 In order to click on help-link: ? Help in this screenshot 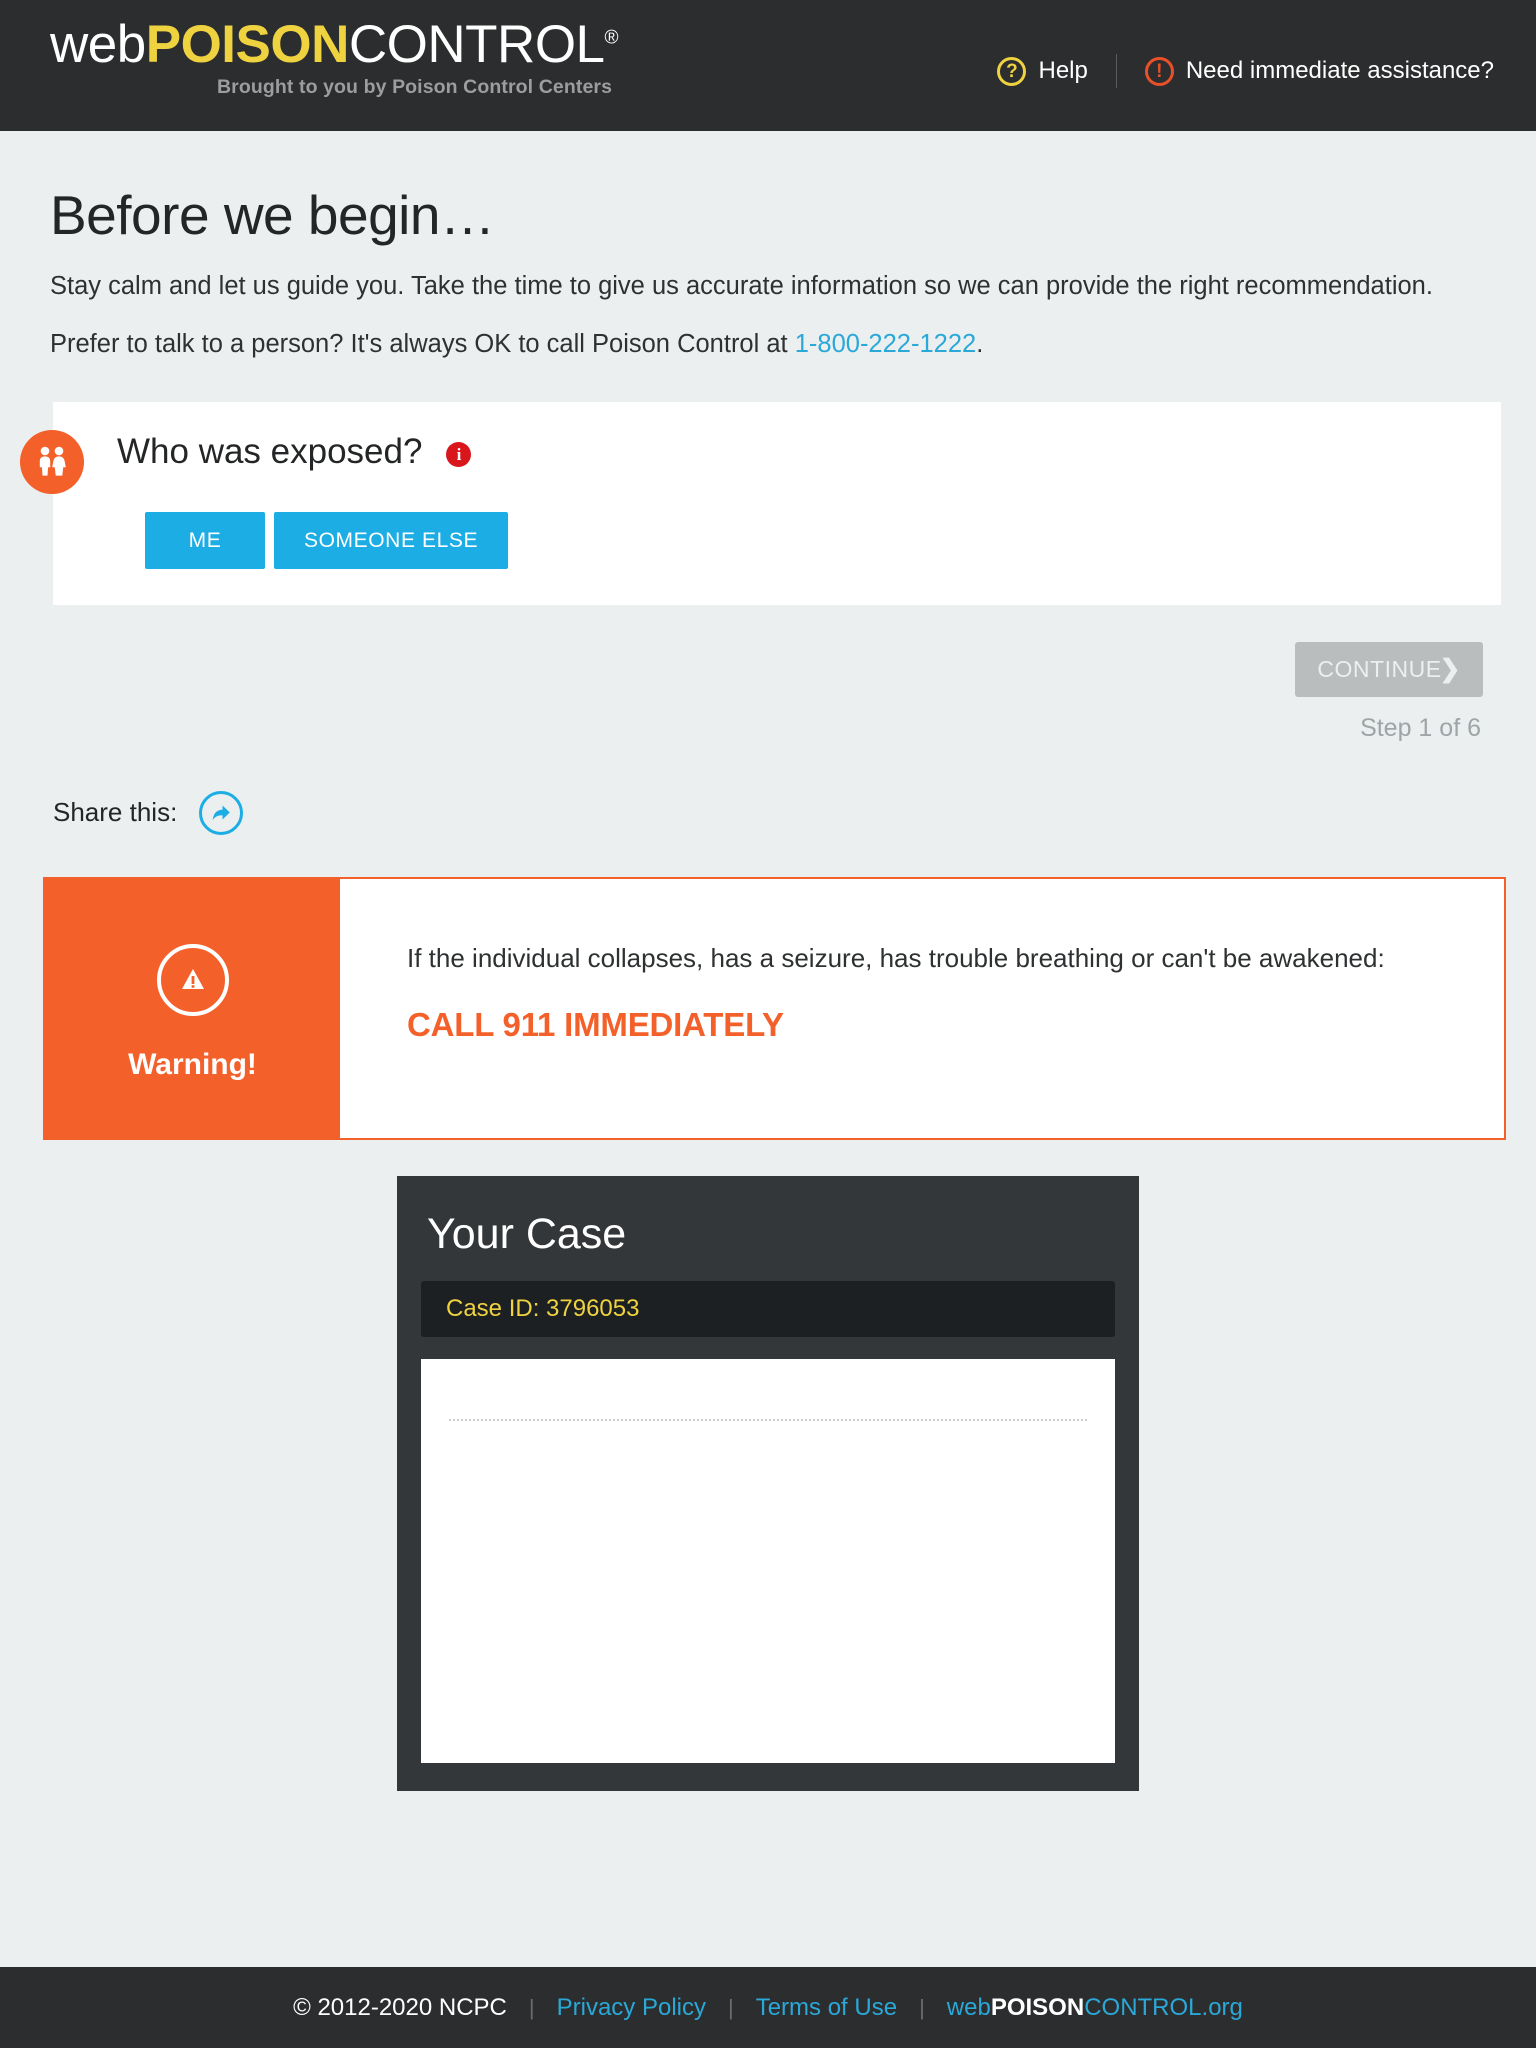, I will do `click(1042, 71)`.